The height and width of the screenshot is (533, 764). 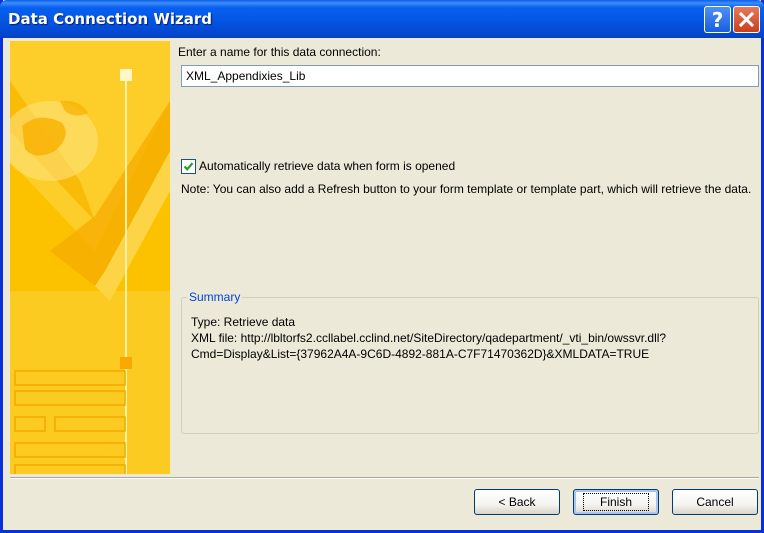 I want to click on footer-separator, so click(x=384, y=478).